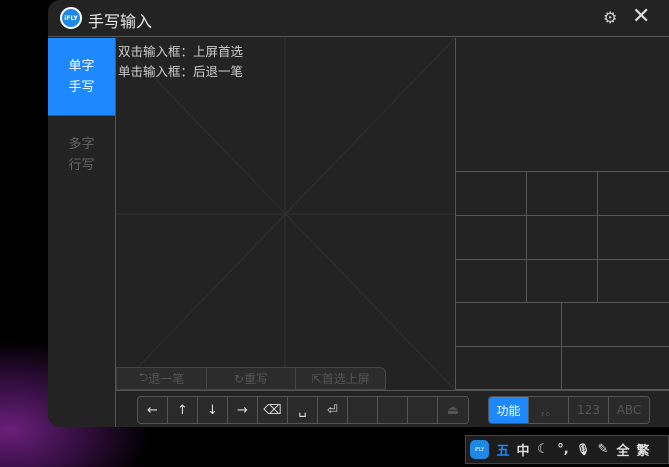 This screenshot has height=467, width=669. What do you see at coordinates (213, 410) in the screenshot?
I see `down-arrow-key: ↓` at bounding box center [213, 410].